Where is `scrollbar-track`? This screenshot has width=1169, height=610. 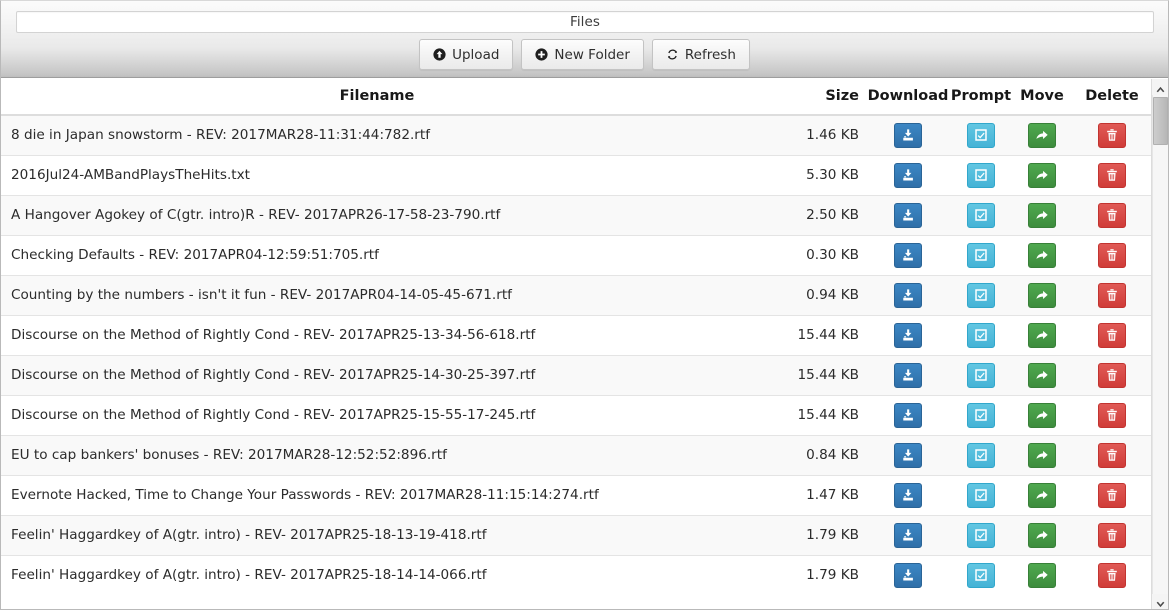 scrollbar-track is located at coordinates (1160, 344).